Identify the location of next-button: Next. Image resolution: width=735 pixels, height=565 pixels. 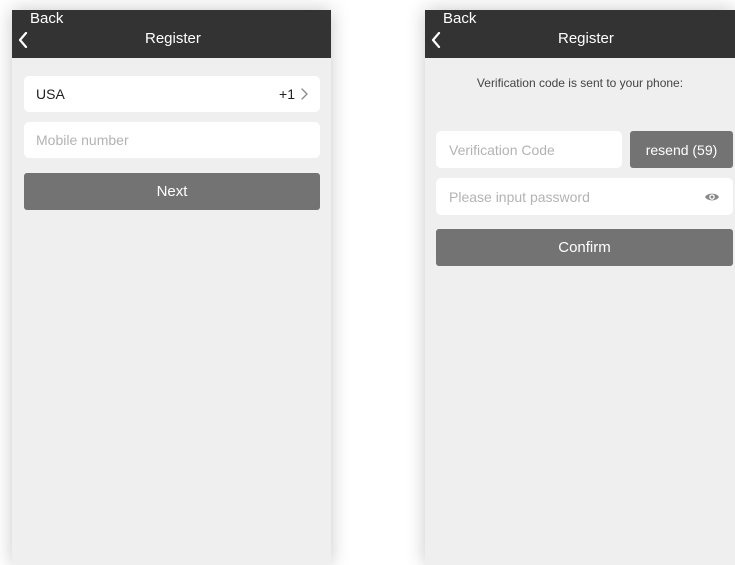
(172, 191).